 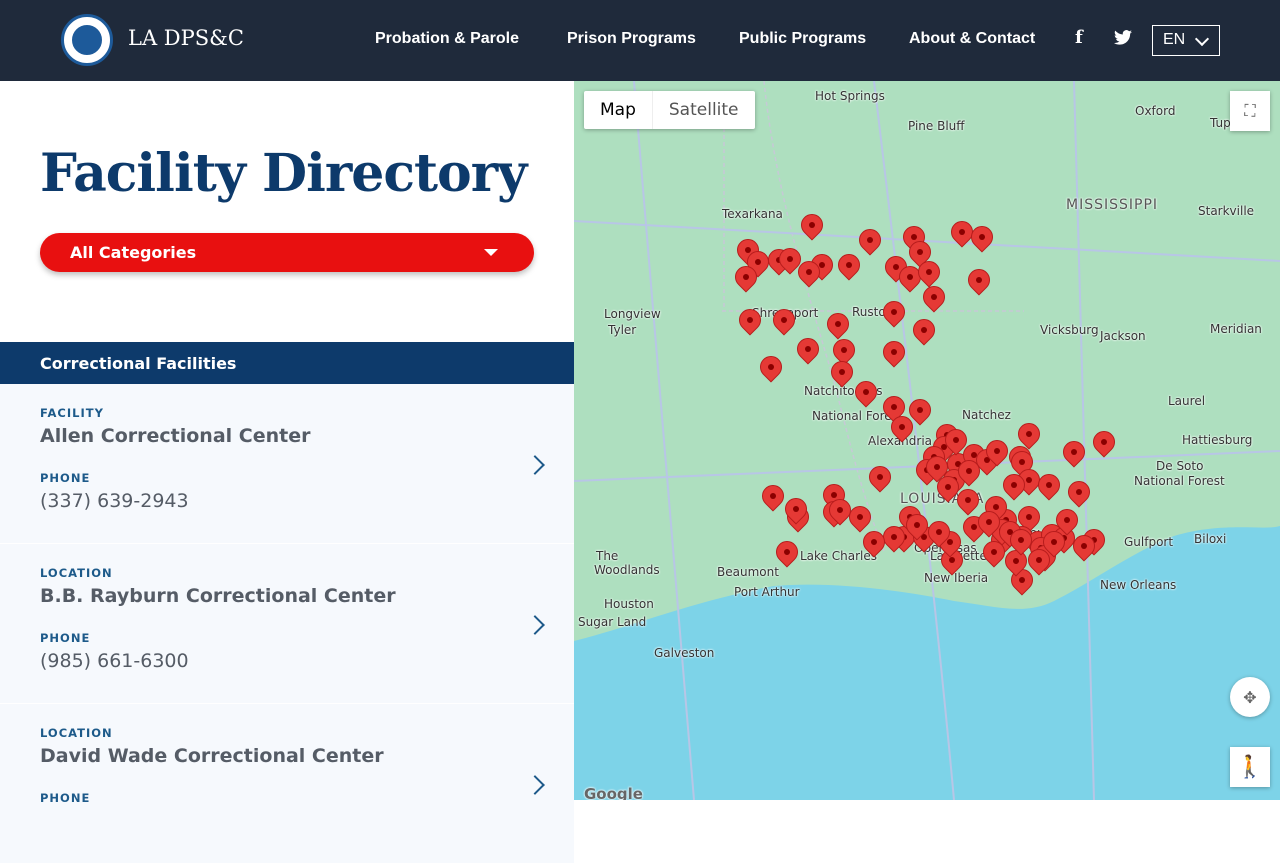 What do you see at coordinates (956, 578) in the screenshot?
I see `map-place-label: New Iberia` at bounding box center [956, 578].